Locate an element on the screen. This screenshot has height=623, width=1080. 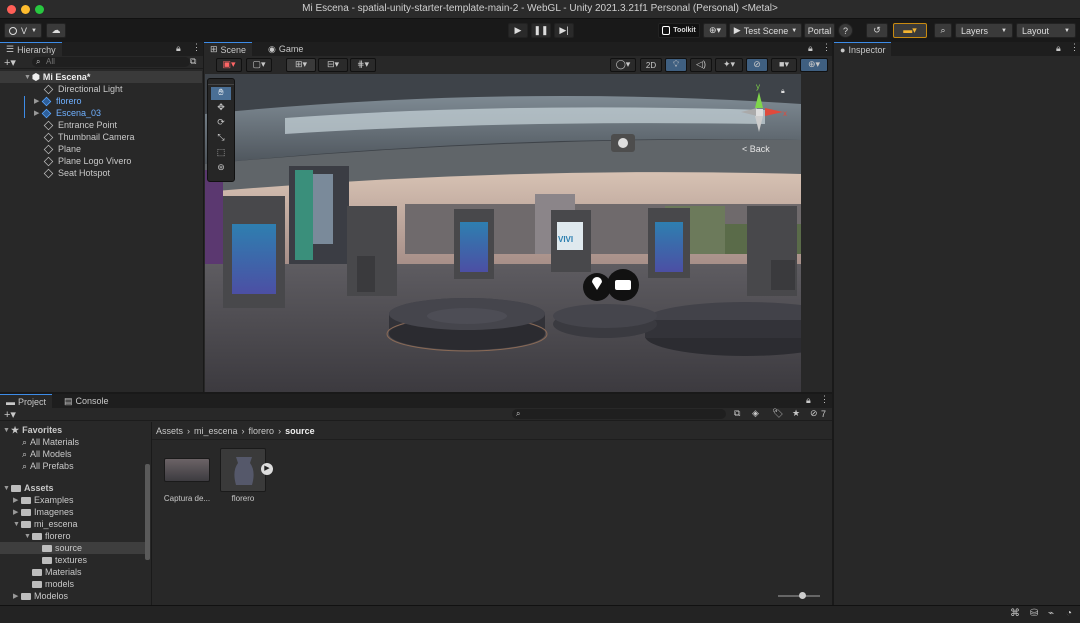
lighting-toggle: 💡︎ is located at coordinates (676, 65).